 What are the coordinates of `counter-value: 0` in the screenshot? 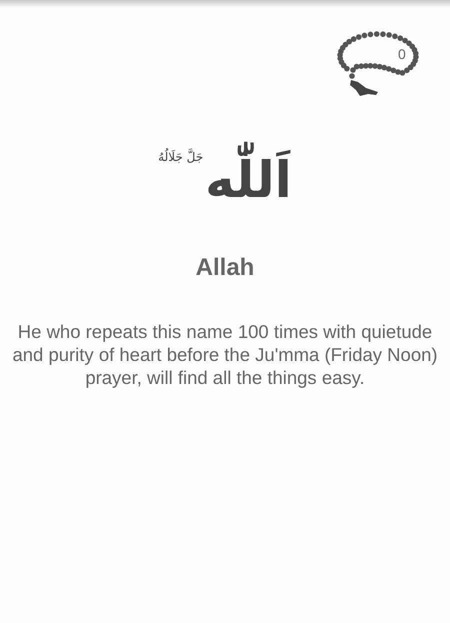 It's located at (402, 54).